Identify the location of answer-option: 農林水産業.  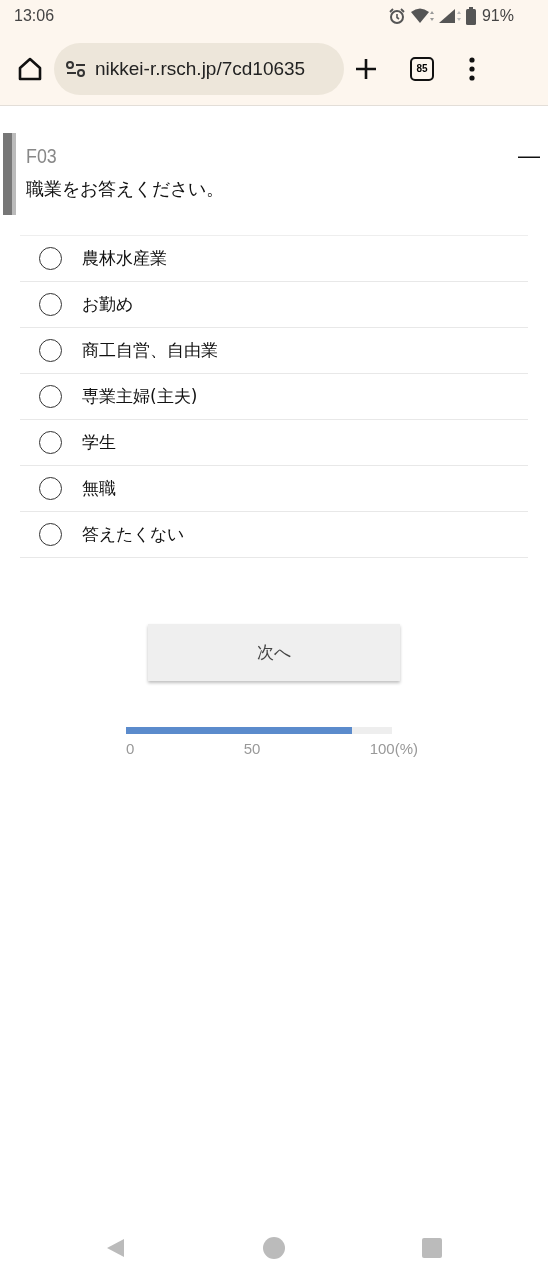
(274, 259).